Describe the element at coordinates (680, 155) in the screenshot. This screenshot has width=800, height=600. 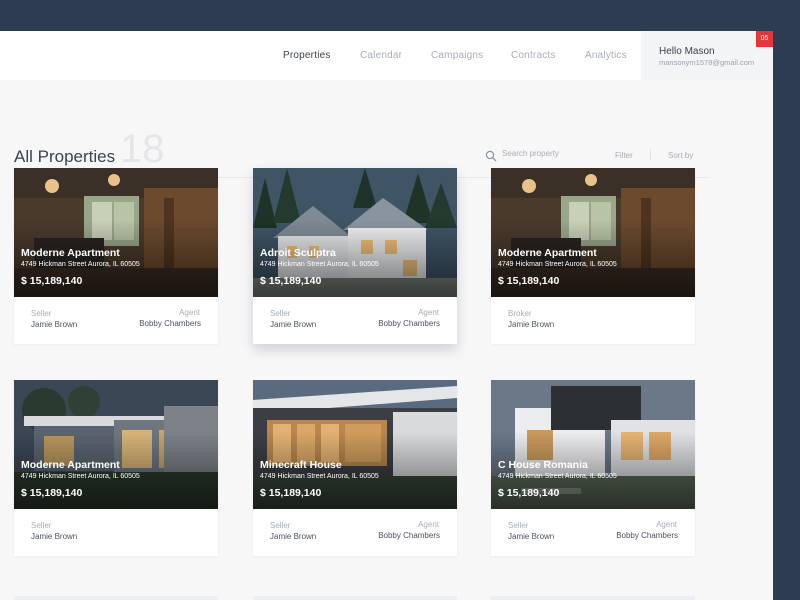
I see `sort-button: Sort by` at that location.